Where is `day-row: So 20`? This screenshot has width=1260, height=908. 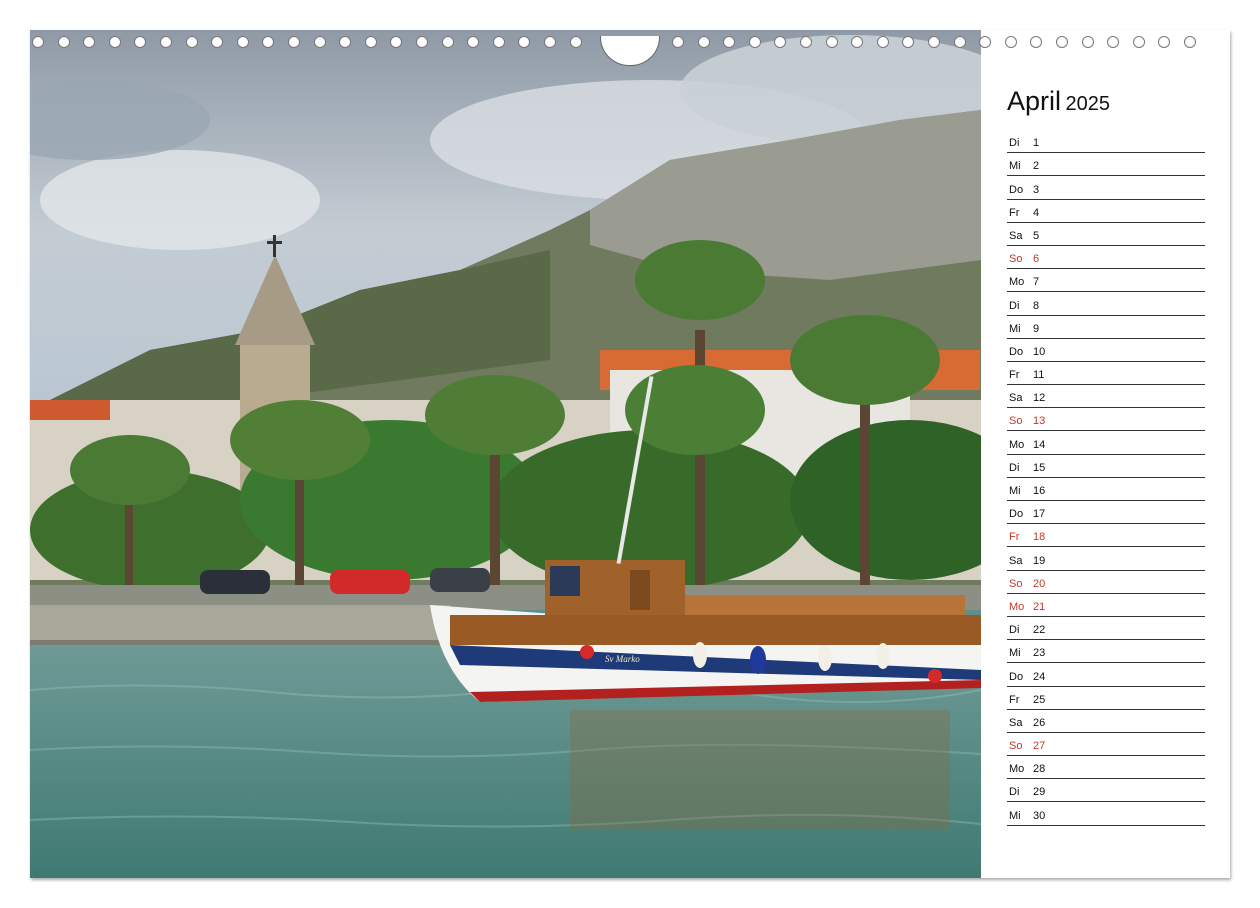 day-row: So 20 is located at coordinates (1106, 582).